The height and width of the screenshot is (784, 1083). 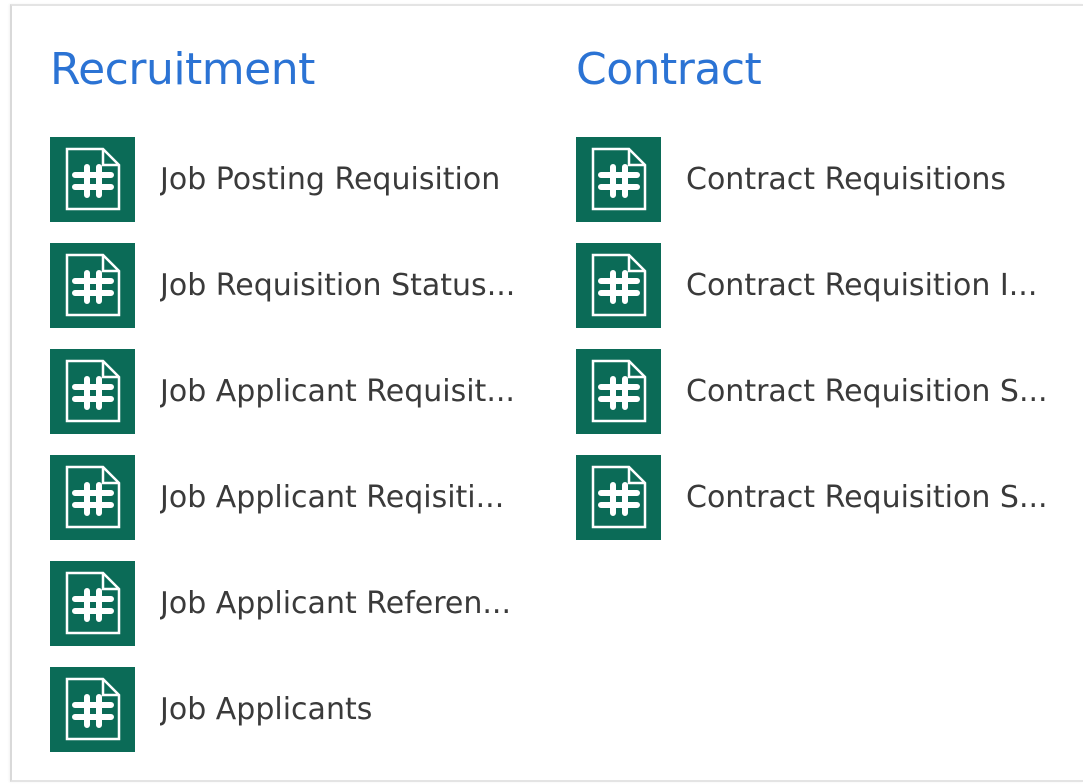 What do you see at coordinates (330, 179) in the screenshot?
I see `tile-label: Job Posting Requisition` at bounding box center [330, 179].